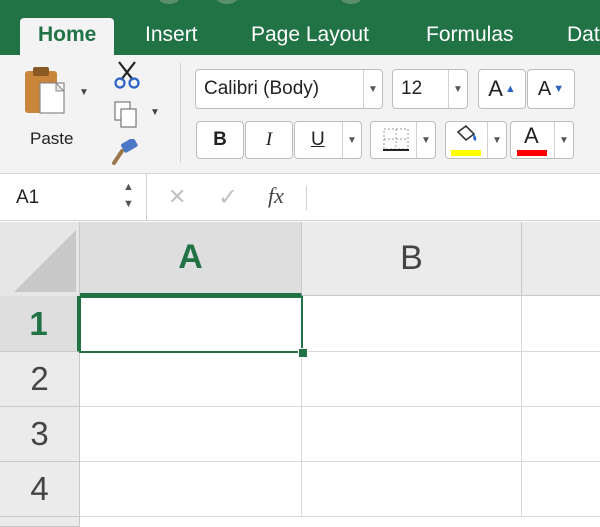 The width and height of the screenshot is (600, 527). I want to click on triangle-up-icon: ▲, so click(510, 89).